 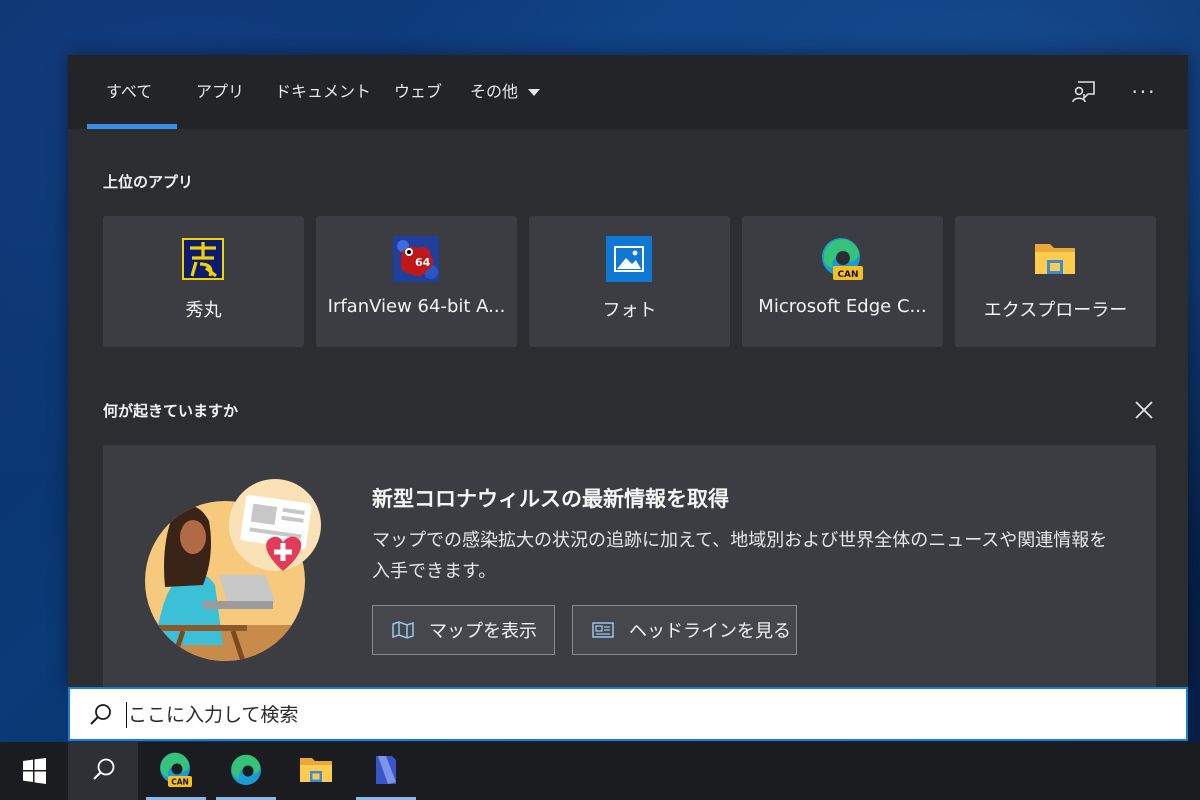 I want to click on tab-web: ウェブ, so click(x=418, y=92).